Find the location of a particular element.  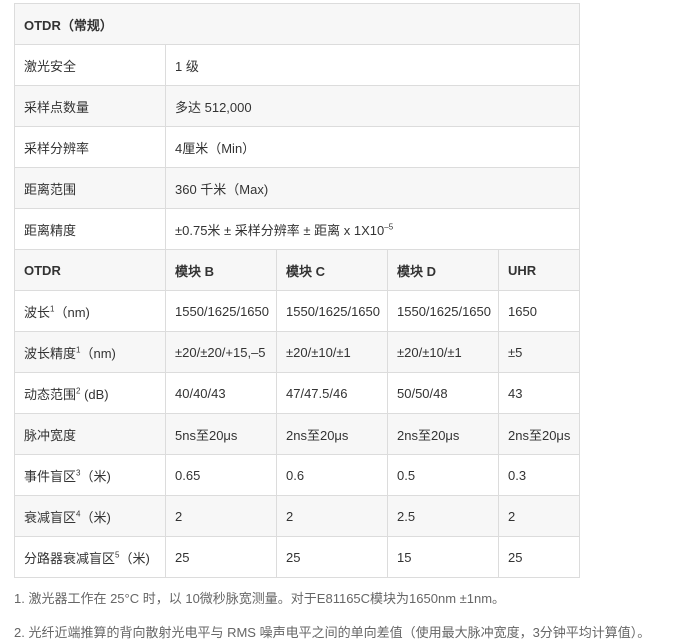

row-value: 多达 512,000 is located at coordinates (372, 106).